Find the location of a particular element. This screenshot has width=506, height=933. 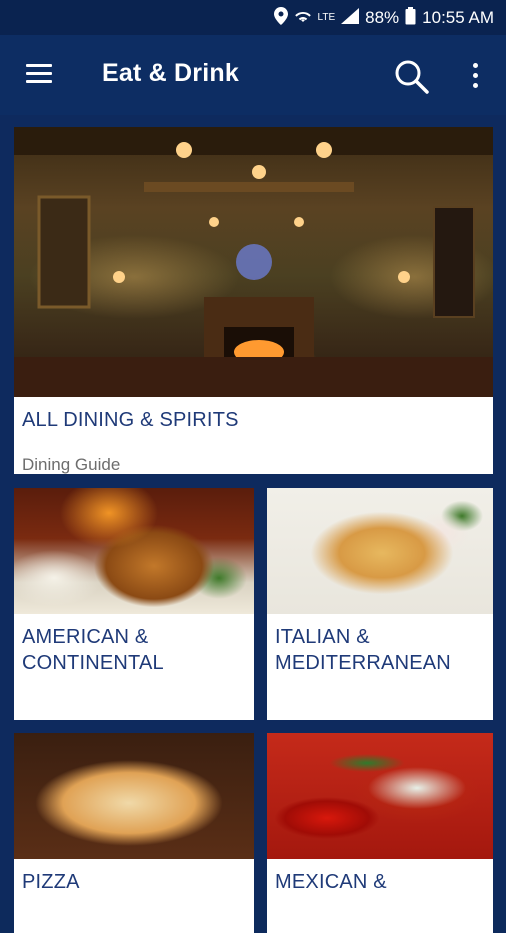

pasta-dish-image is located at coordinates (380, 551).